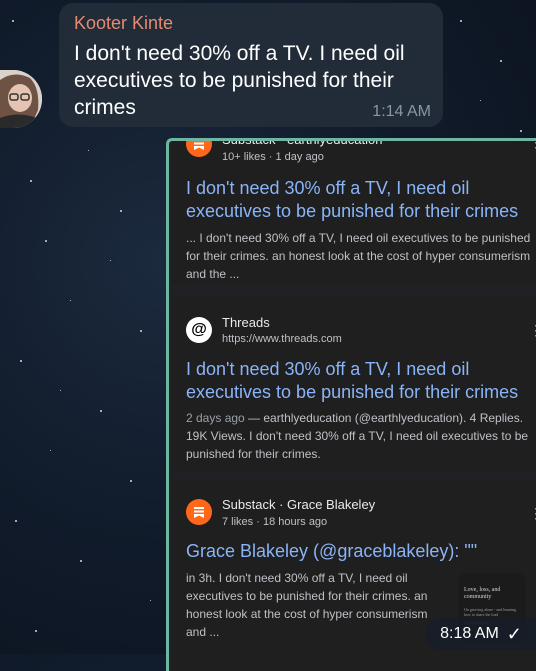  I want to click on check-icon: ✓, so click(514, 633).